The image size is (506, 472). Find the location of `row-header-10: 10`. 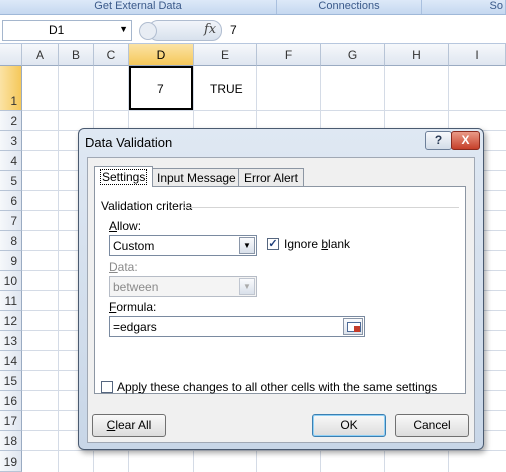

row-header-10: 10 is located at coordinates (11, 281).